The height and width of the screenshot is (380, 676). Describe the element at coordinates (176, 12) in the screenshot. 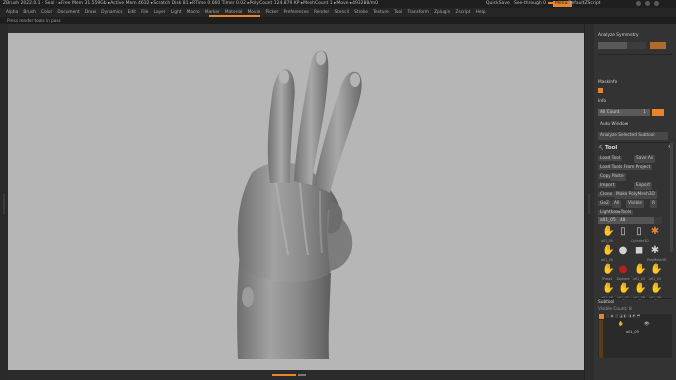

I see `menu-item-light: Light` at that location.